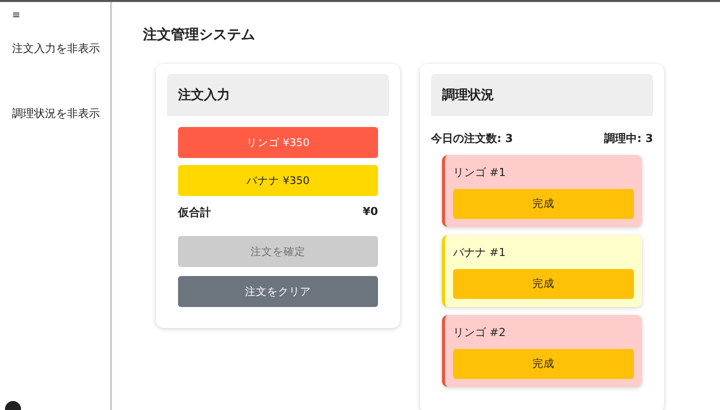 The height and width of the screenshot is (410, 720). What do you see at coordinates (472, 138) in the screenshot?
I see `order-count: 今日の注文数: 3` at bounding box center [472, 138].